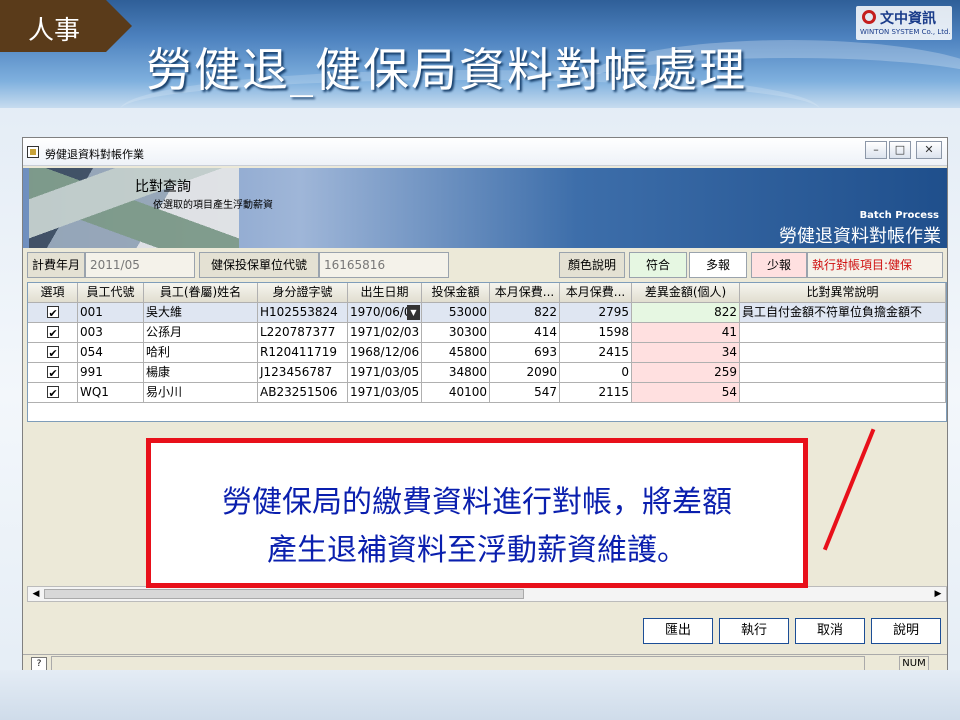 The width and height of the screenshot is (960, 720). I want to click on brand-logo: 文中資訊 WINTON SYSTEM Co., Ltd., so click(904, 23).